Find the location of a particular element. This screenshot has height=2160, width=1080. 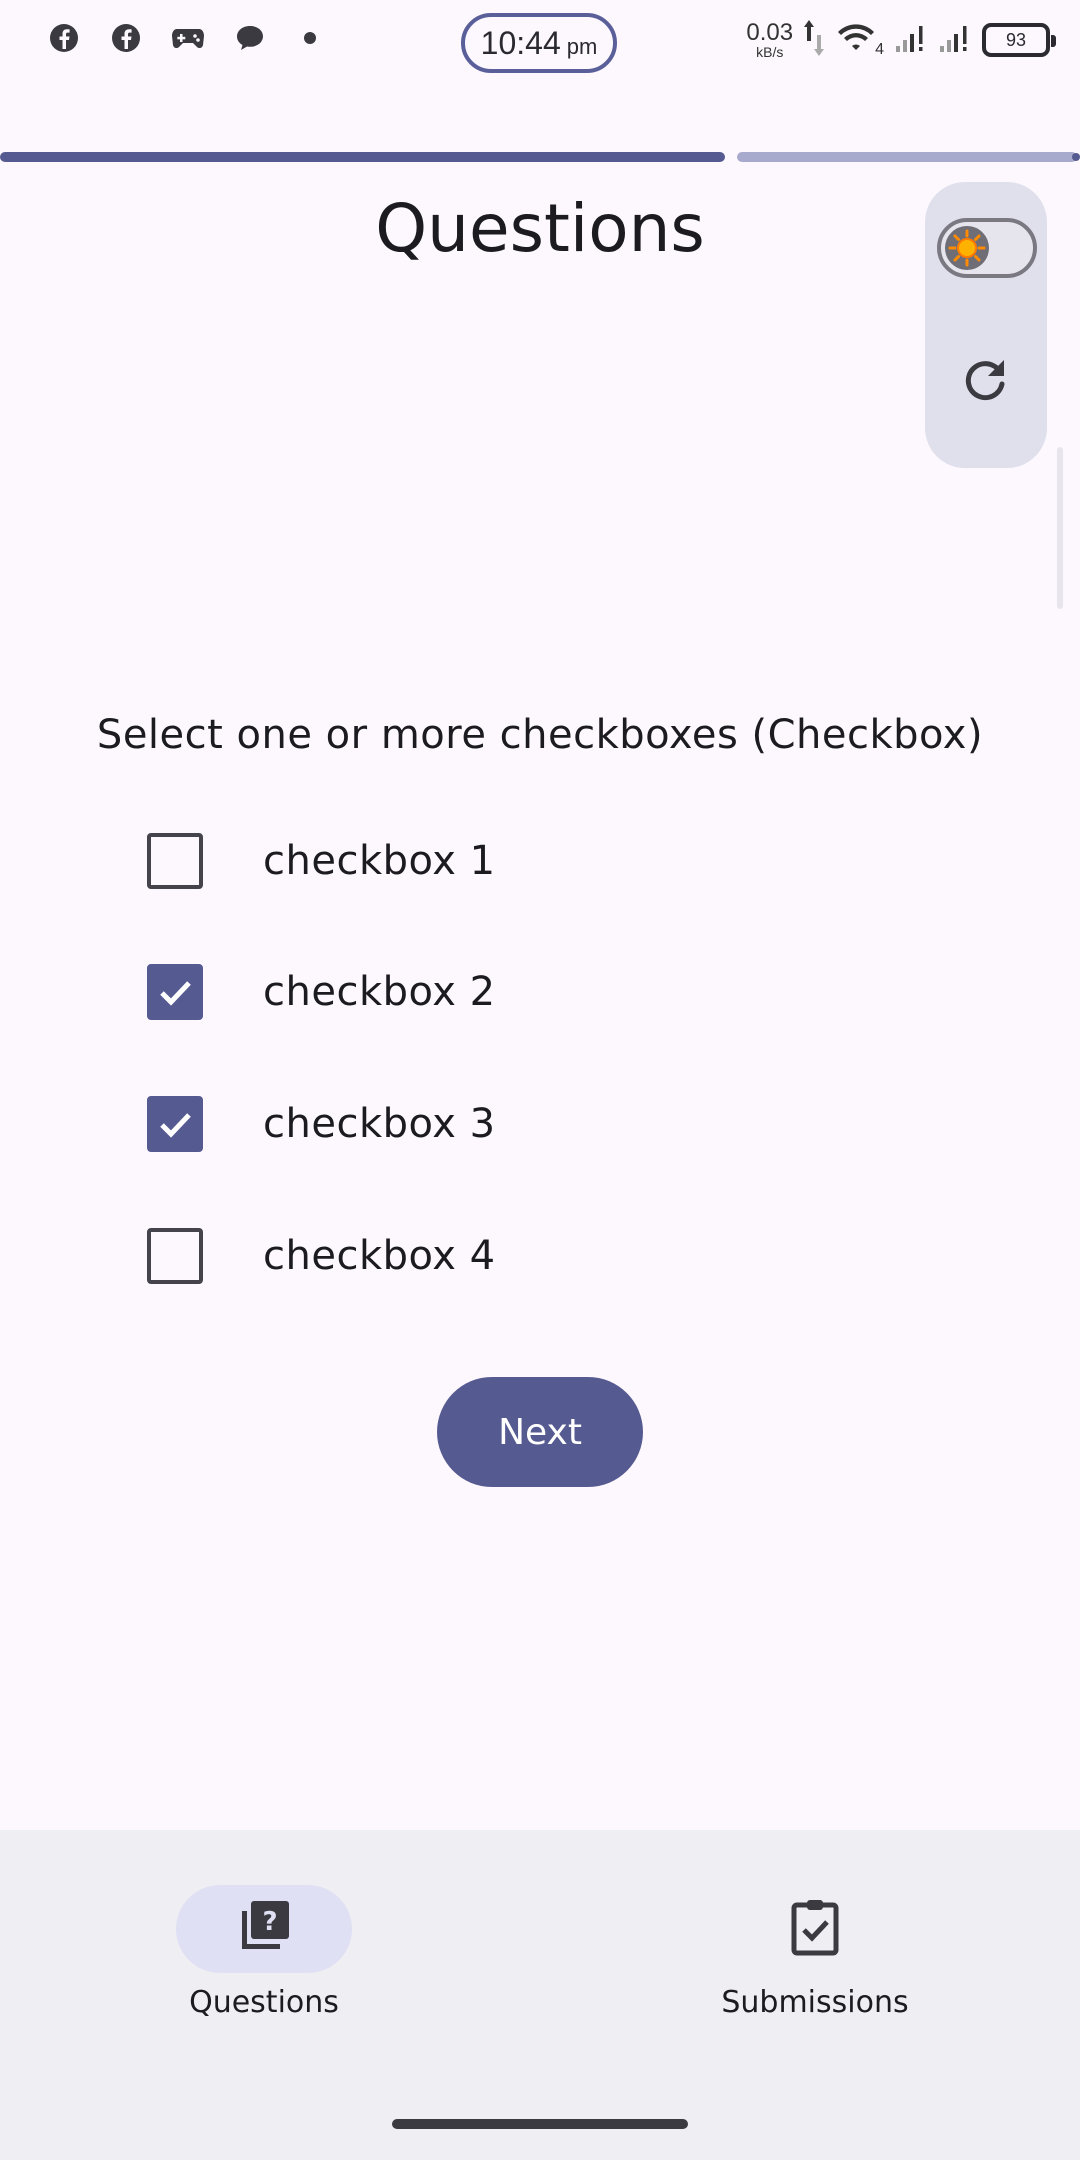

question-progress-bar is located at coordinates (540, 157).